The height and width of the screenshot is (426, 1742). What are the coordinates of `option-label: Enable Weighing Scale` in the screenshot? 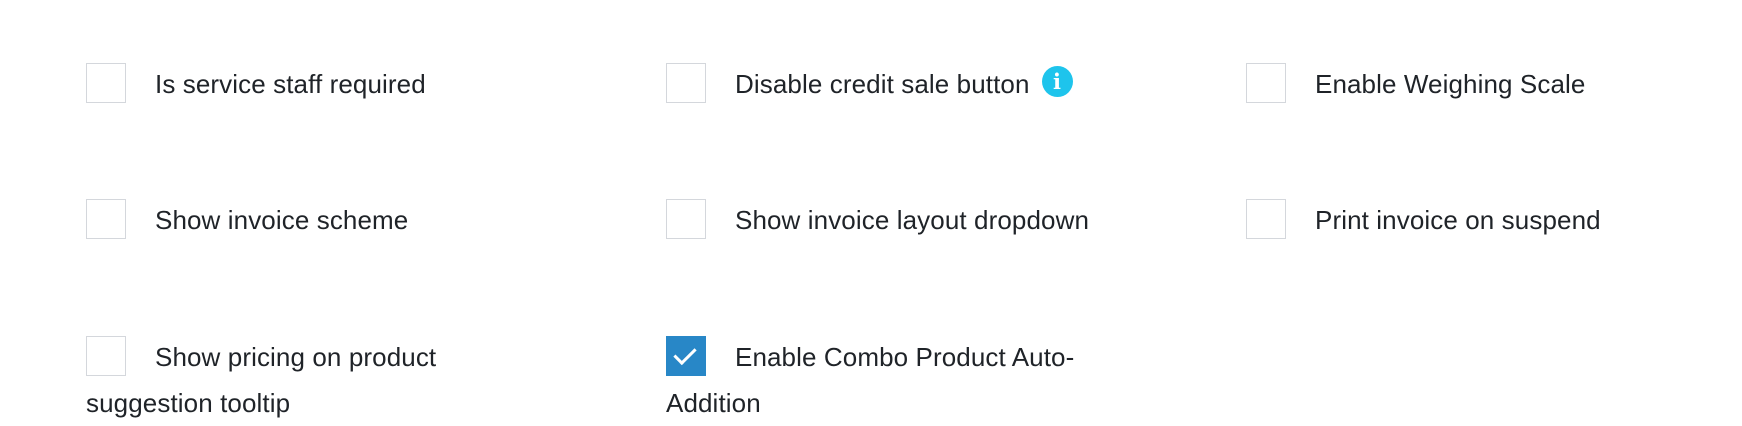 It's located at (1450, 84).